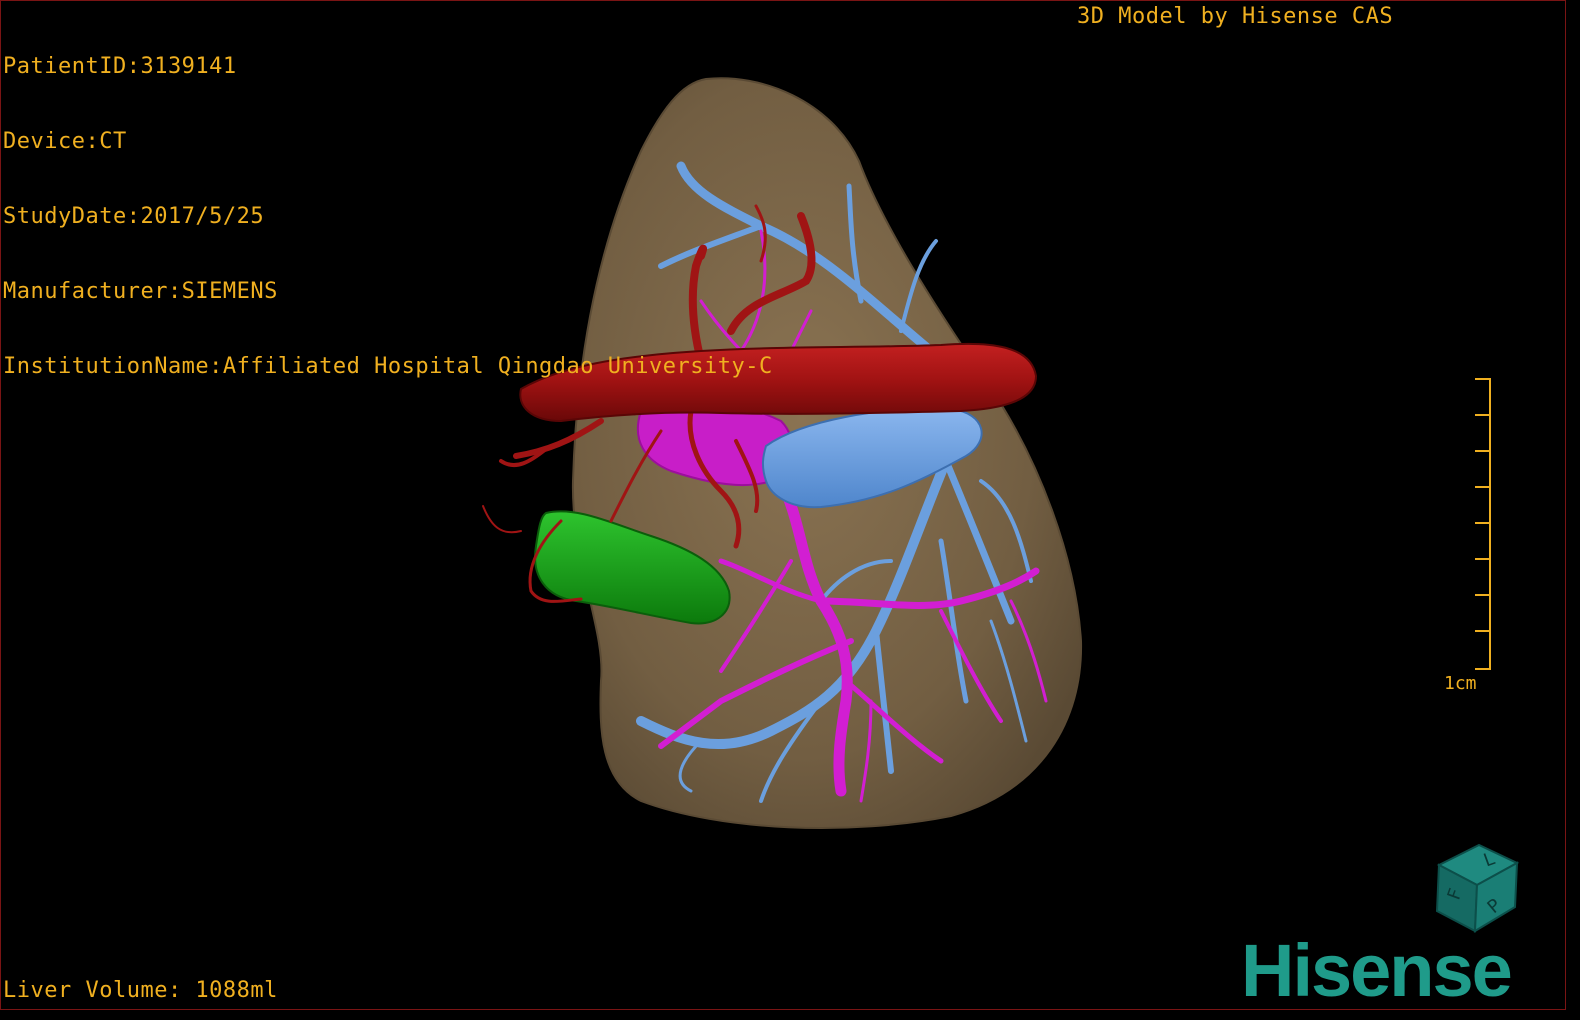 Image resolution: width=1580 pixels, height=1020 pixels. I want to click on scale-bar, so click(1483, 524).